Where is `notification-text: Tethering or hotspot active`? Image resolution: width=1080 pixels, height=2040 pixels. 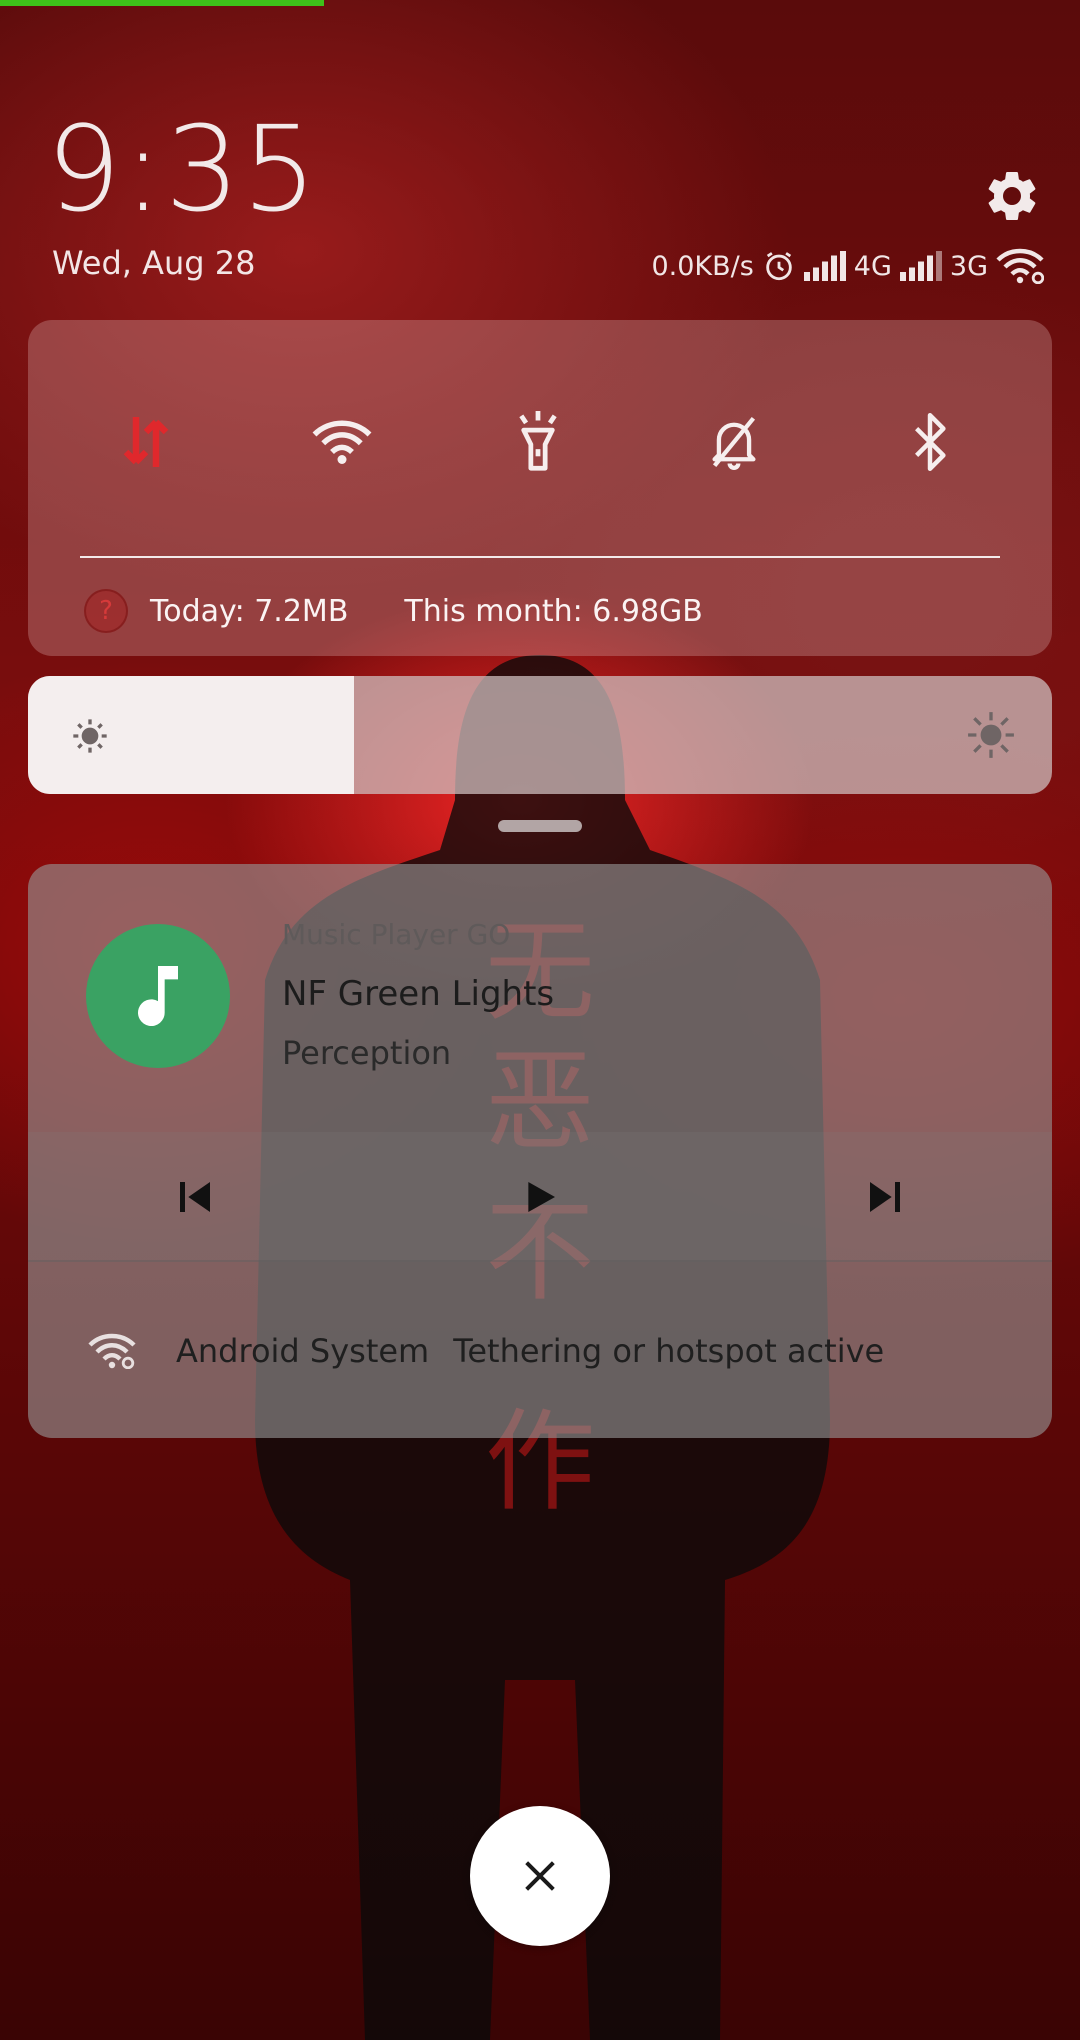
notification-text: Tethering or hotspot active is located at coordinates (669, 1351).